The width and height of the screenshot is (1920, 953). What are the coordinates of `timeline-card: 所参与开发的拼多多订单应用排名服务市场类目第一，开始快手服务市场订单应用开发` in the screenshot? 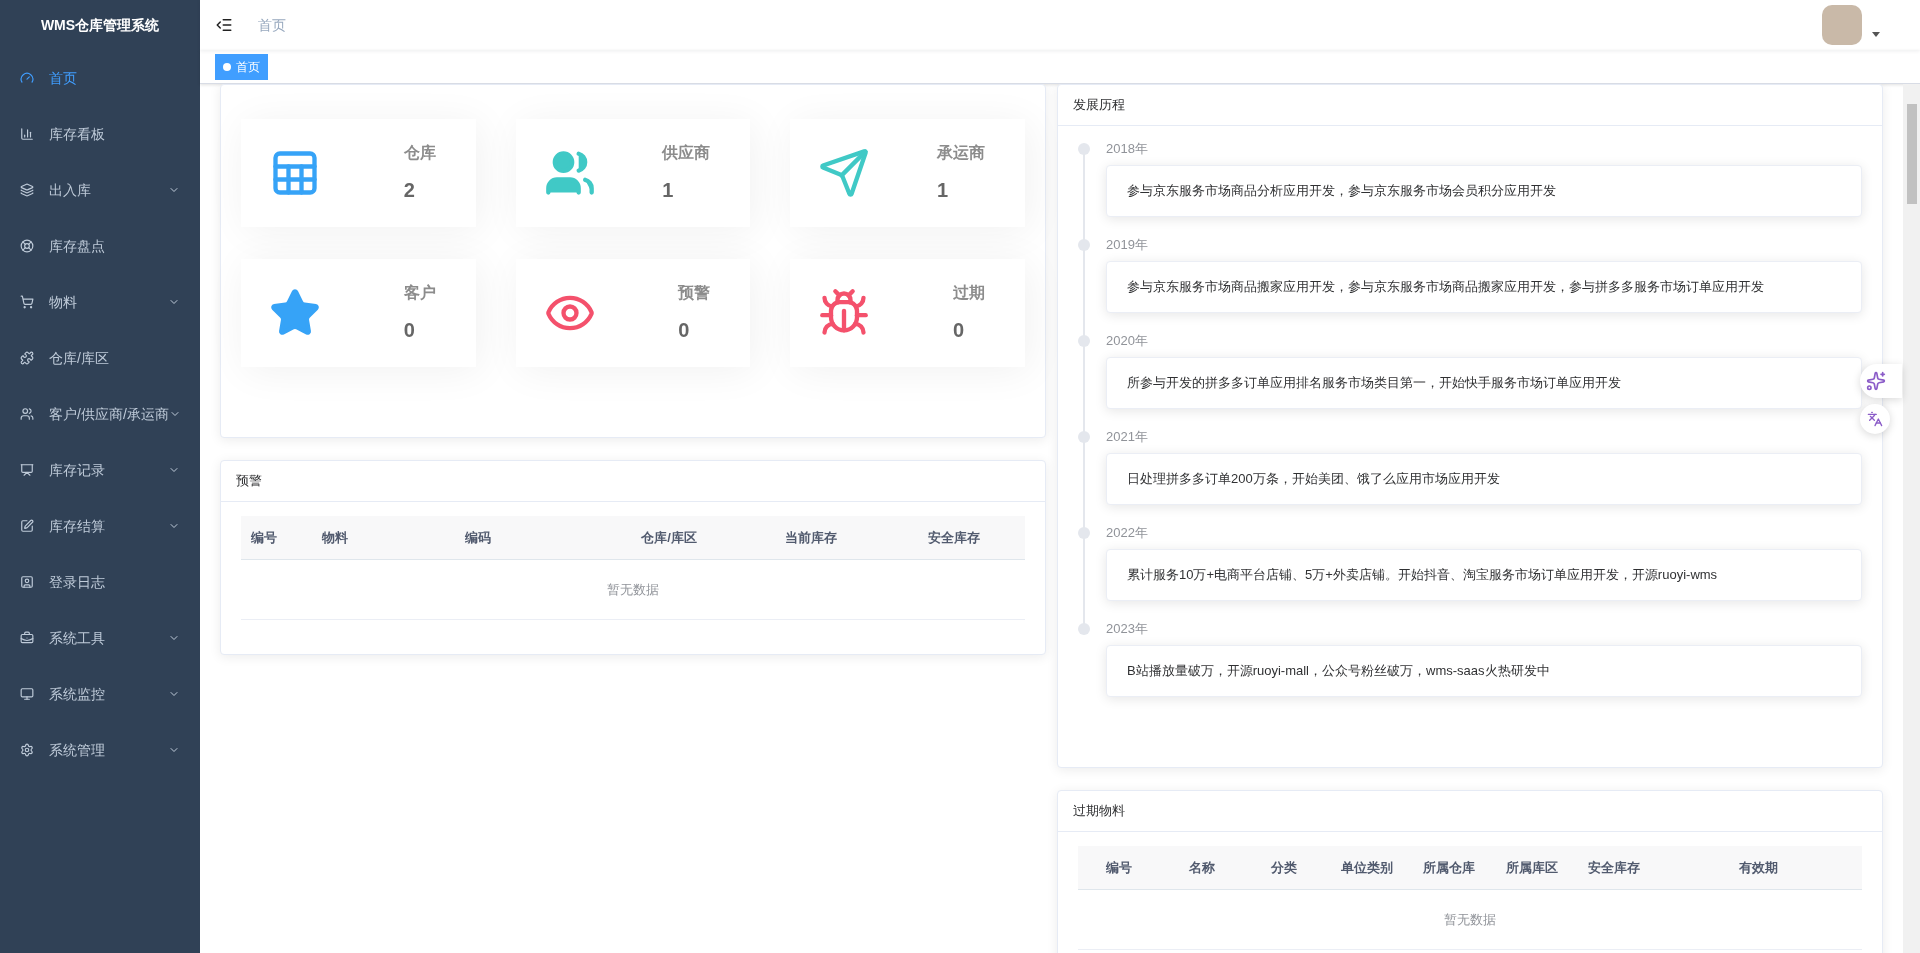 It's located at (1484, 383).